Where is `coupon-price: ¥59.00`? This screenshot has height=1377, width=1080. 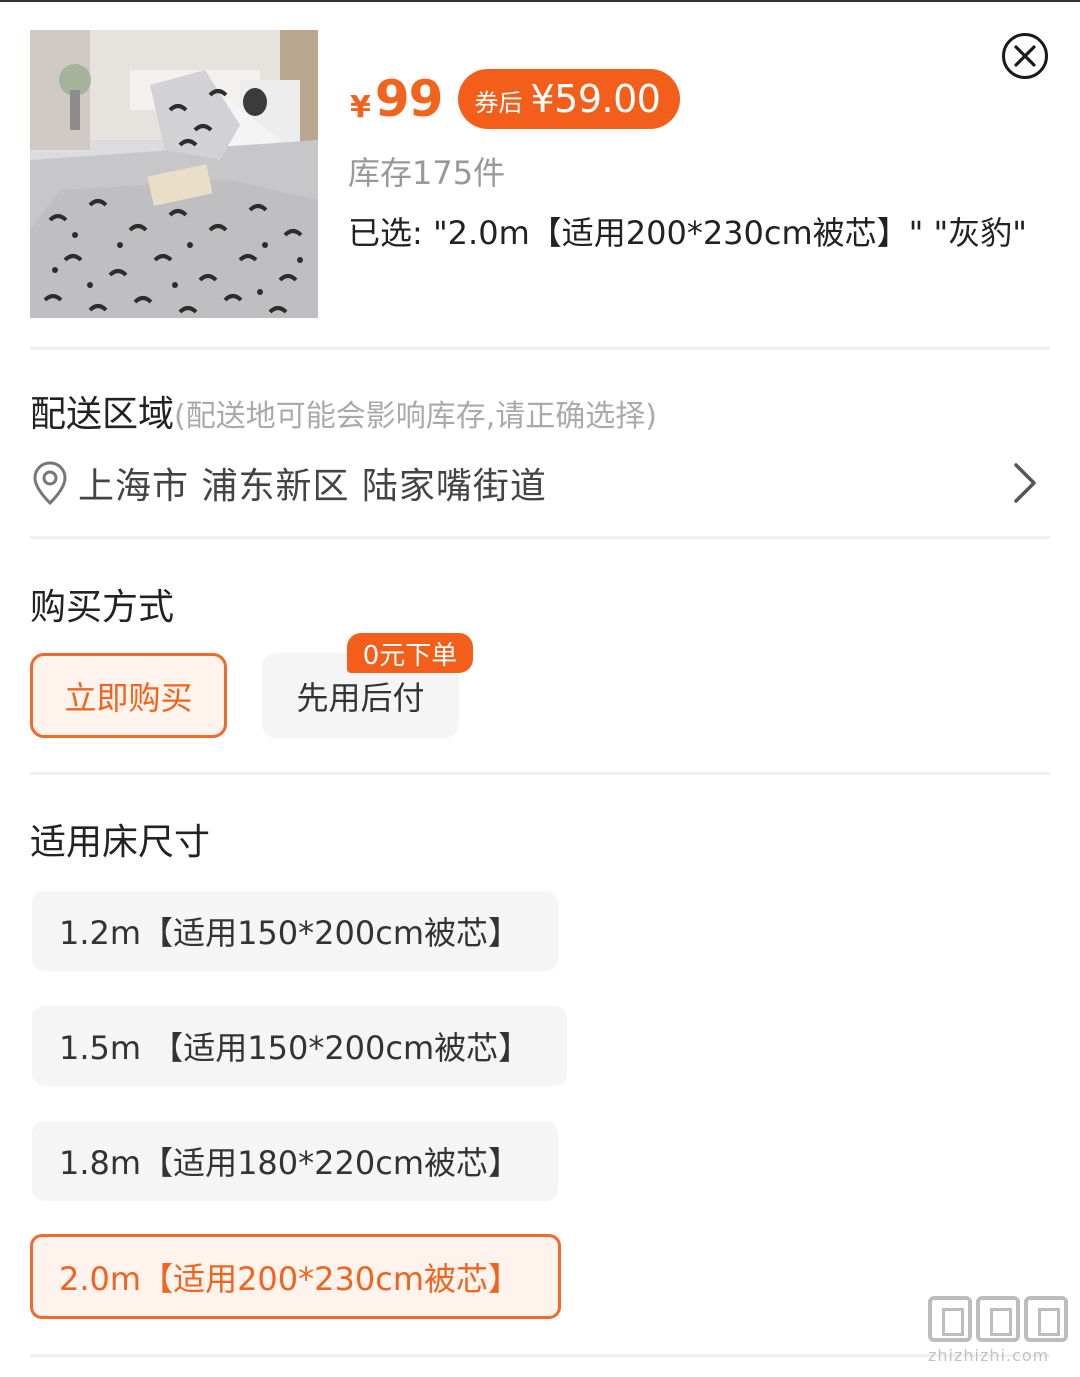
coupon-price: ¥59.00 is located at coordinates (595, 99).